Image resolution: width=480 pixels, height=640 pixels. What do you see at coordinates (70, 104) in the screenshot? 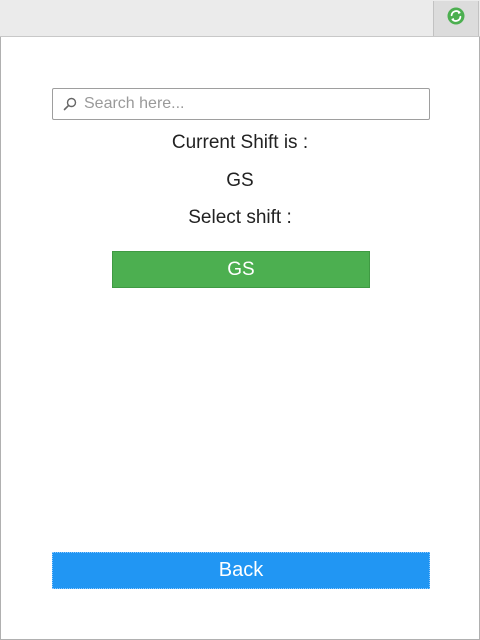
I see `search-icon` at bounding box center [70, 104].